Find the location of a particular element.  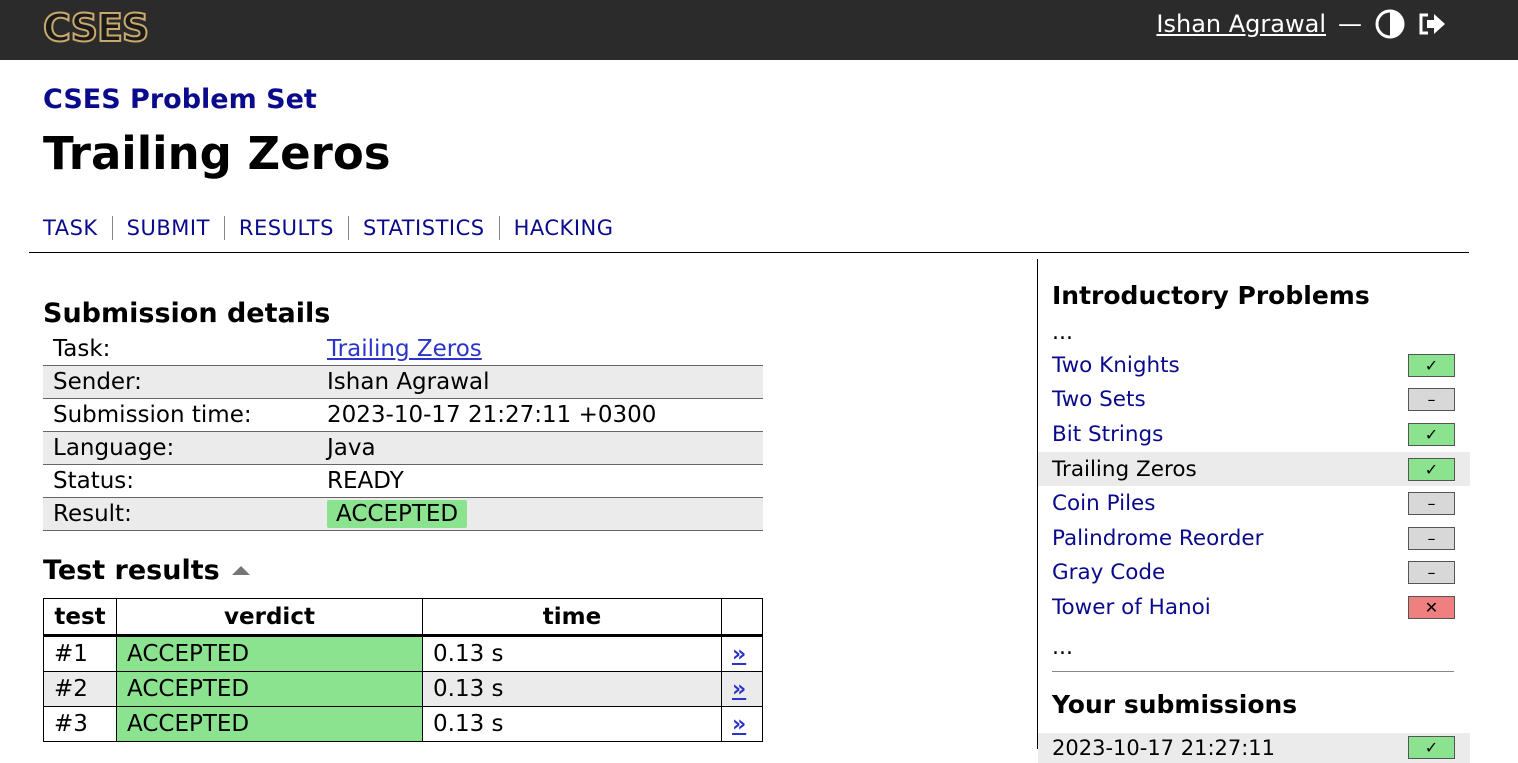

tabs-divider is located at coordinates (749, 252).